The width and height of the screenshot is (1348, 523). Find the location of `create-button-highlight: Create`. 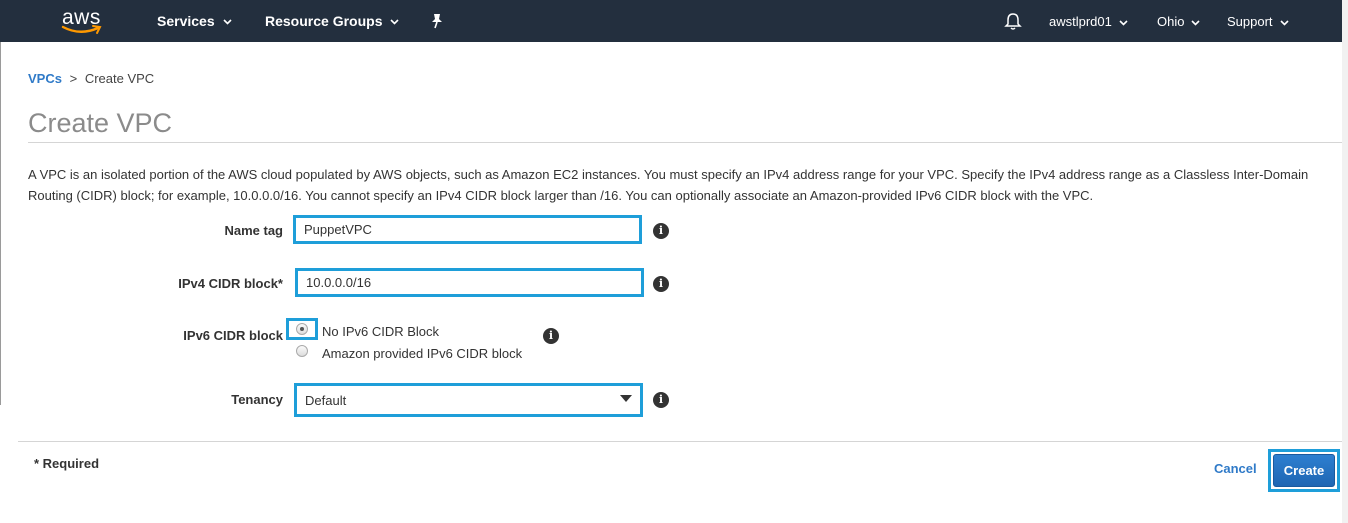

create-button-highlight: Create is located at coordinates (1304, 470).